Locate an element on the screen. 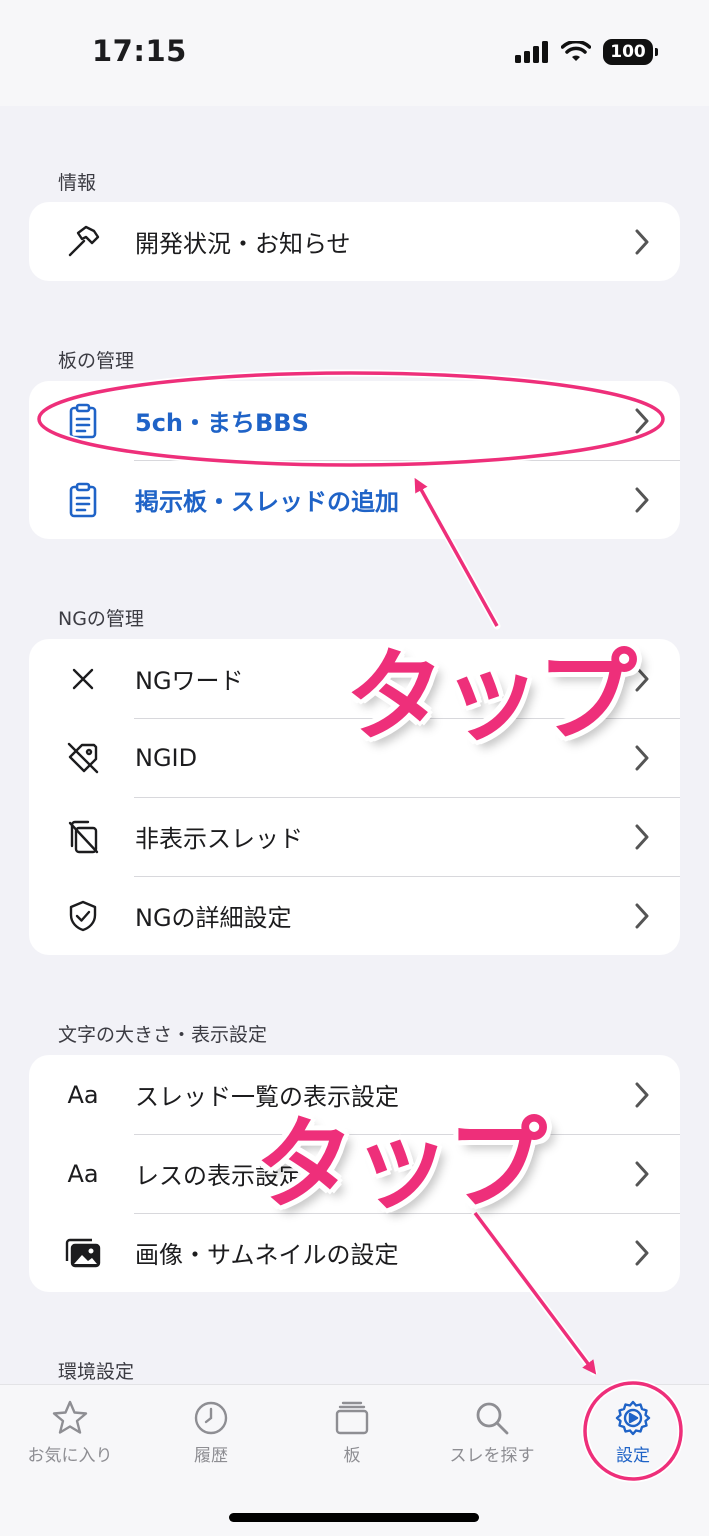 This screenshot has width=709, height=1536. battery-indicator: 100 is located at coordinates (630, 52).